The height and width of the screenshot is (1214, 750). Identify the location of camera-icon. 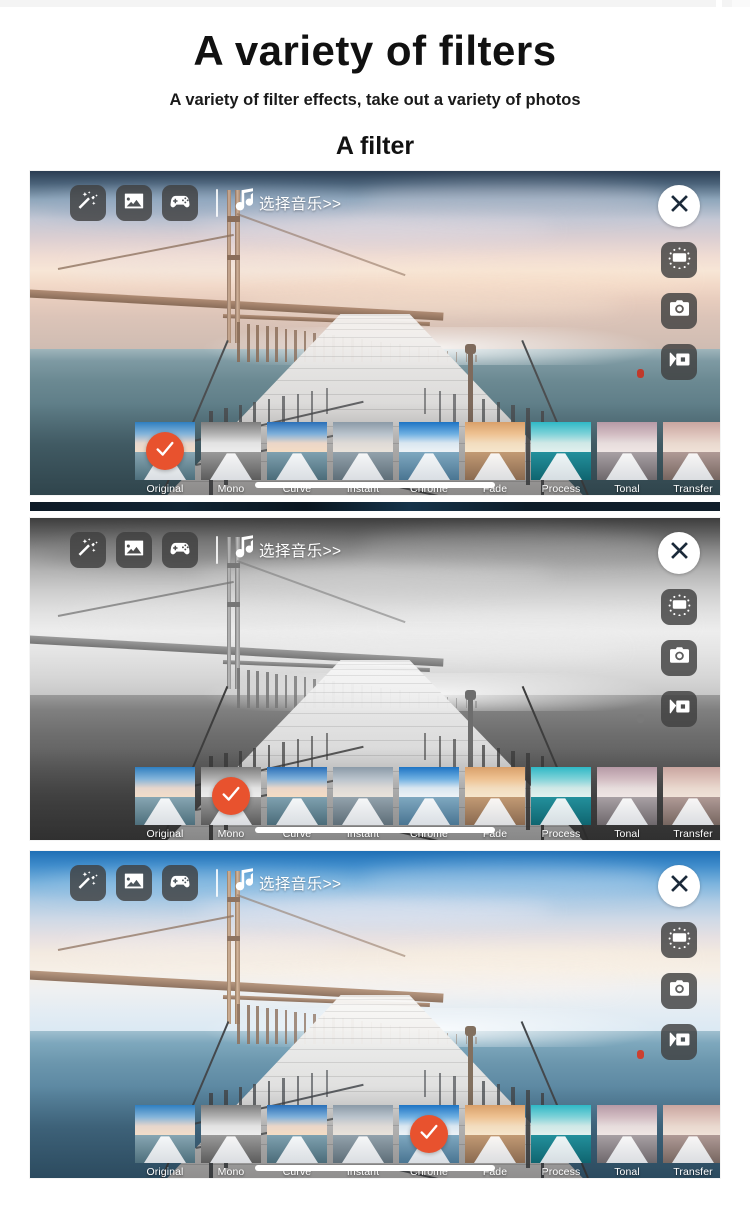
(679, 658).